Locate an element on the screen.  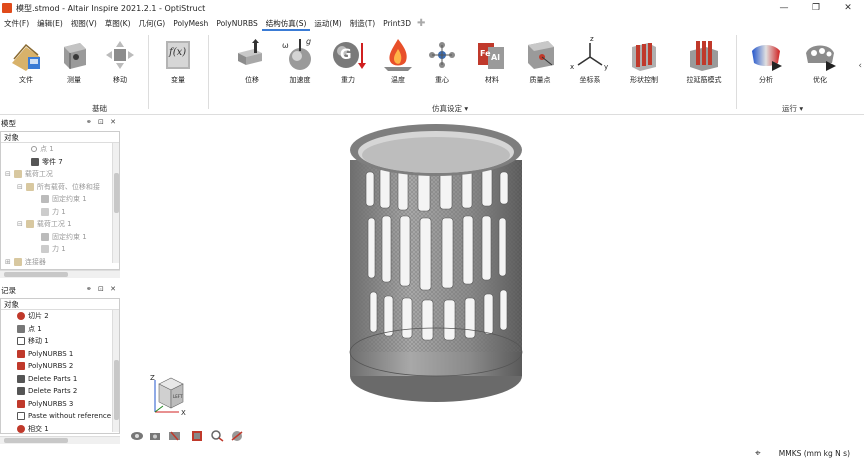
camera-icon is located at coordinates (156, 436).